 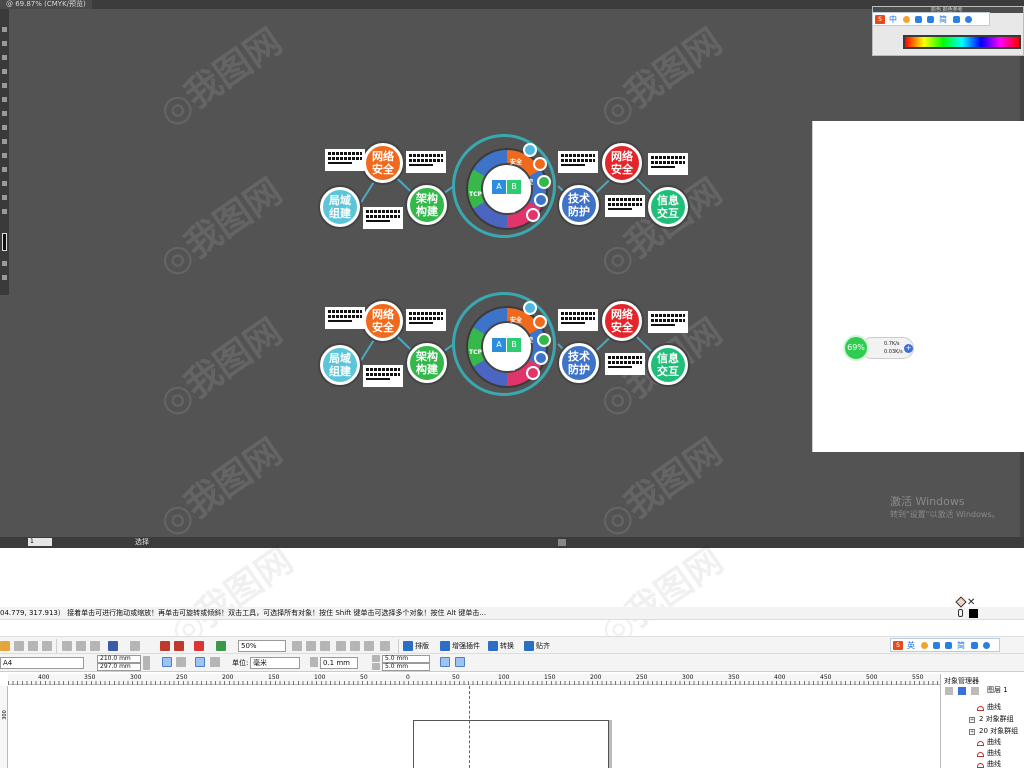 I want to click on zoom-width-icon, so click(x=369, y=646).